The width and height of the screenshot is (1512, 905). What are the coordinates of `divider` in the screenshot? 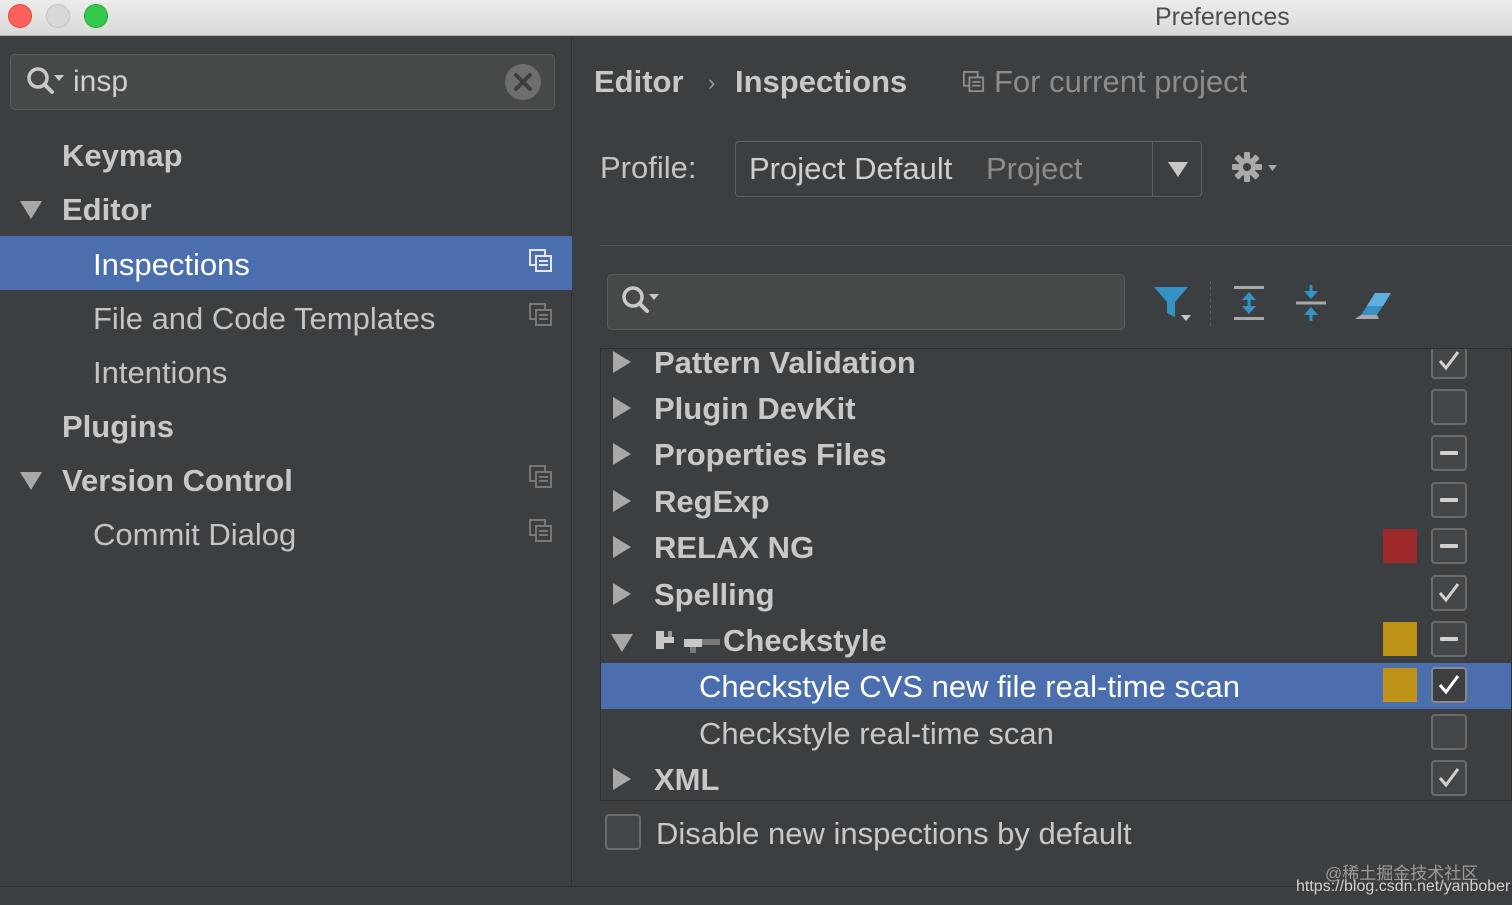 It's located at (1056, 245).